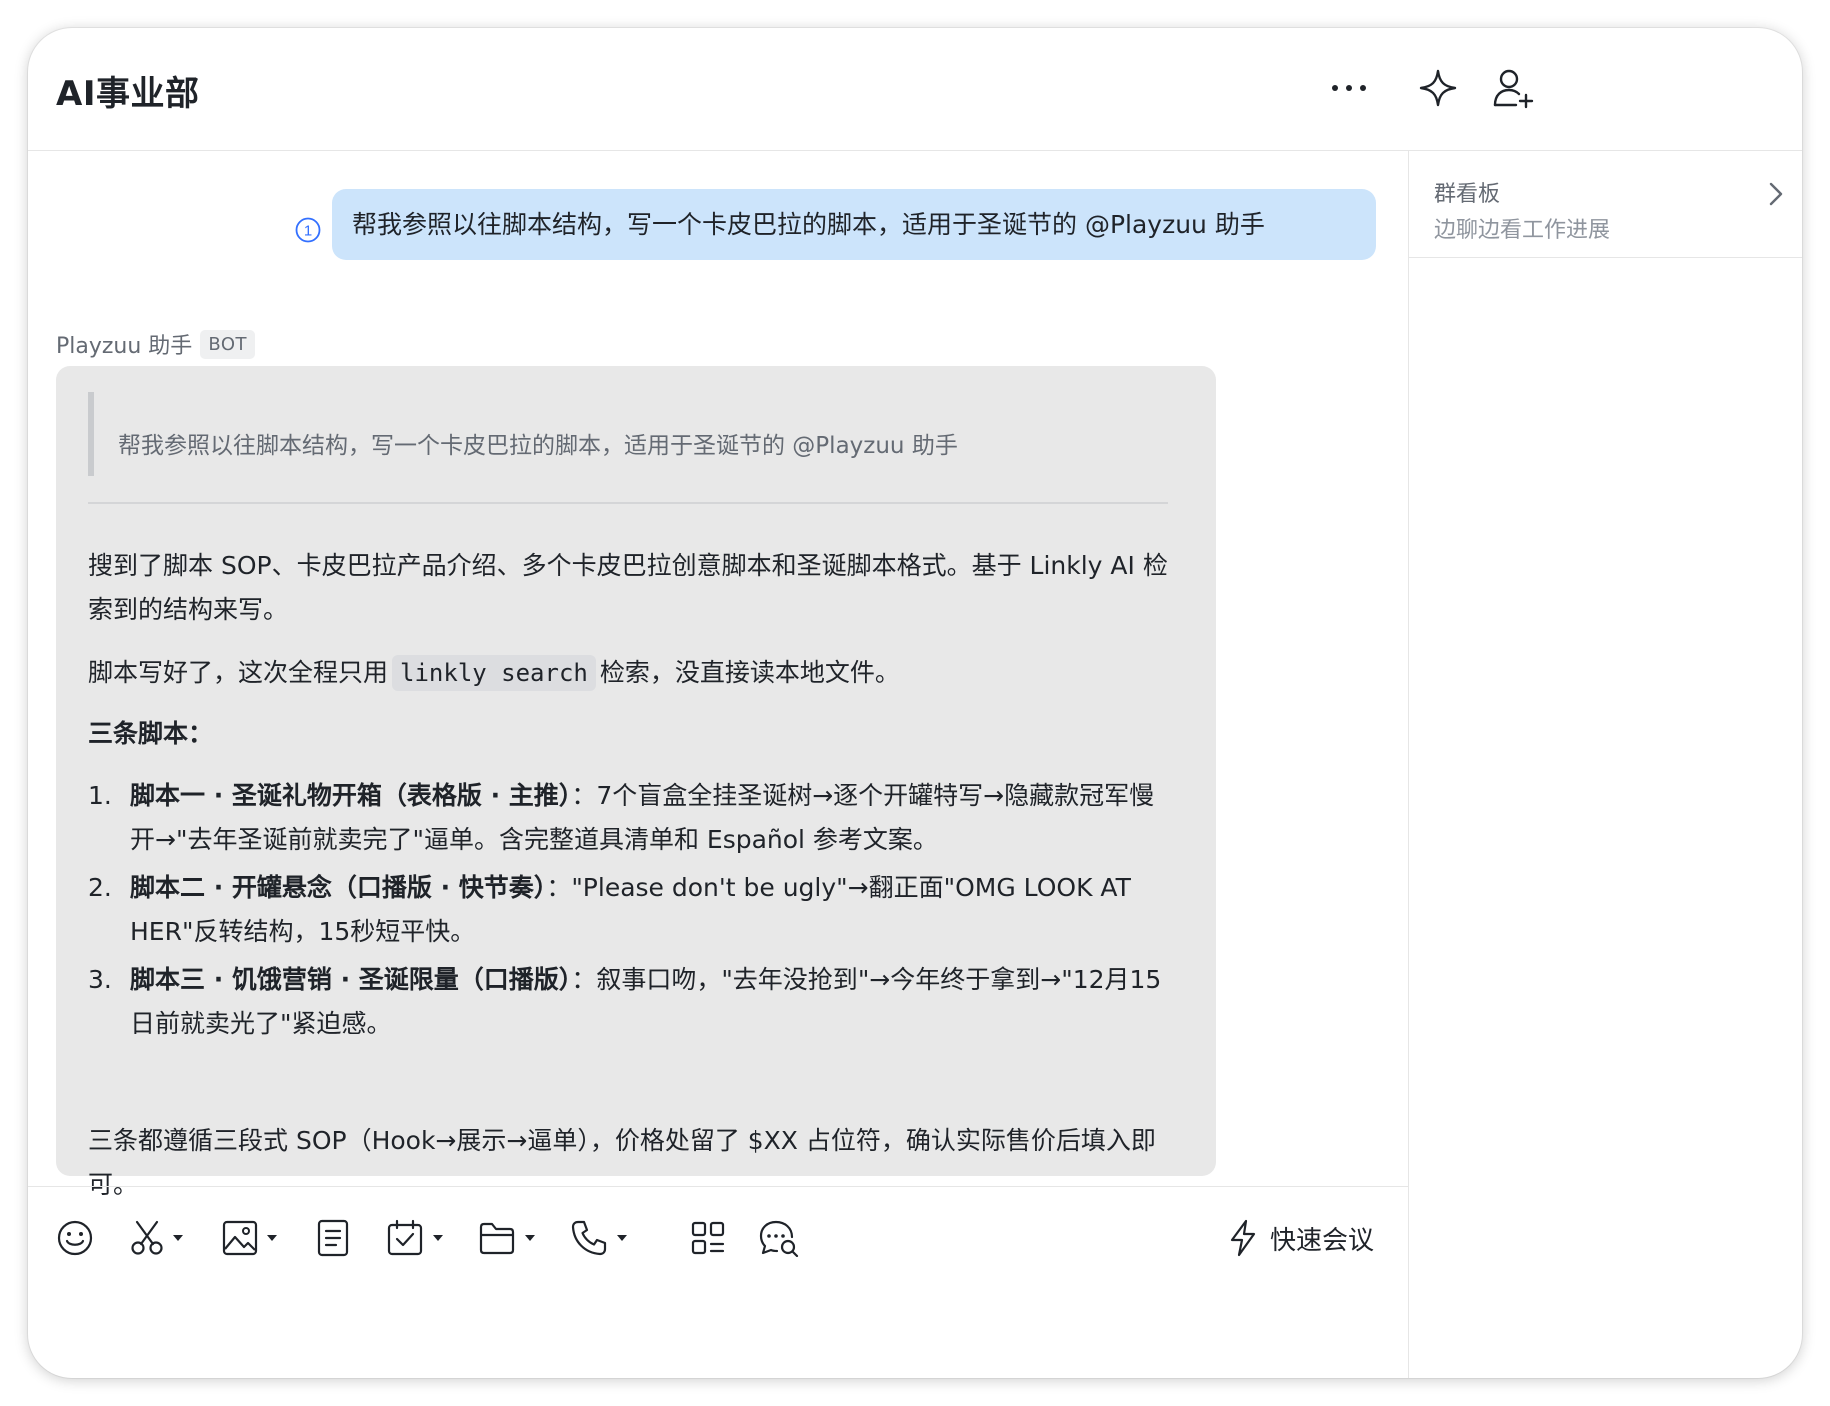  Describe the element at coordinates (100, 979) in the screenshot. I see `list-item-number: 3.` at that location.